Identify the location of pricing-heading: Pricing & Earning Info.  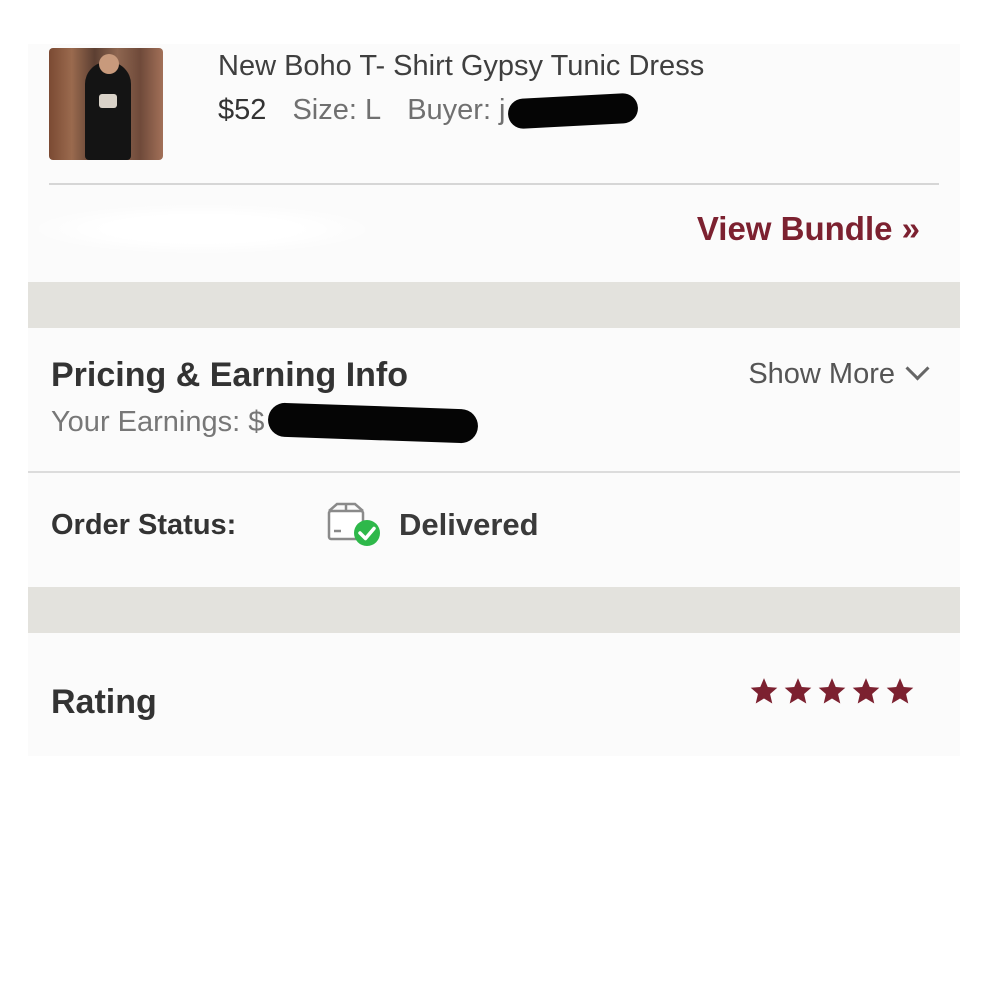
(230, 375).